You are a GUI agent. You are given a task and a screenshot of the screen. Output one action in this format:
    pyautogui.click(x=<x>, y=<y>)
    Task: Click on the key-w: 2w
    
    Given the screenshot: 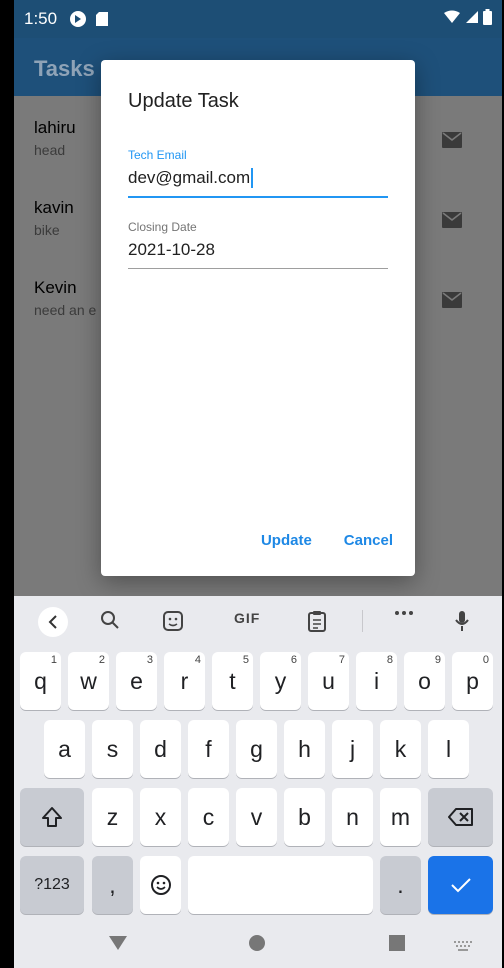 What is the action you would take?
    pyautogui.click(x=88, y=681)
    